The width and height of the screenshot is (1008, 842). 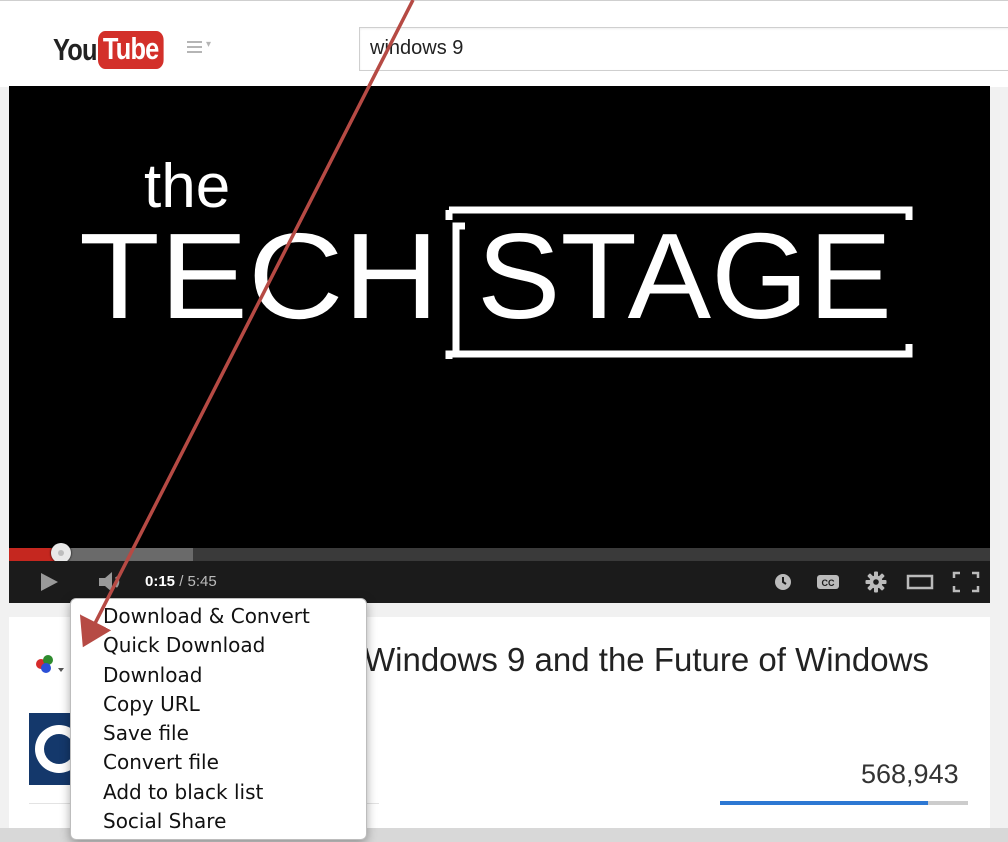 I want to click on progress-bar, so click(x=499, y=553).